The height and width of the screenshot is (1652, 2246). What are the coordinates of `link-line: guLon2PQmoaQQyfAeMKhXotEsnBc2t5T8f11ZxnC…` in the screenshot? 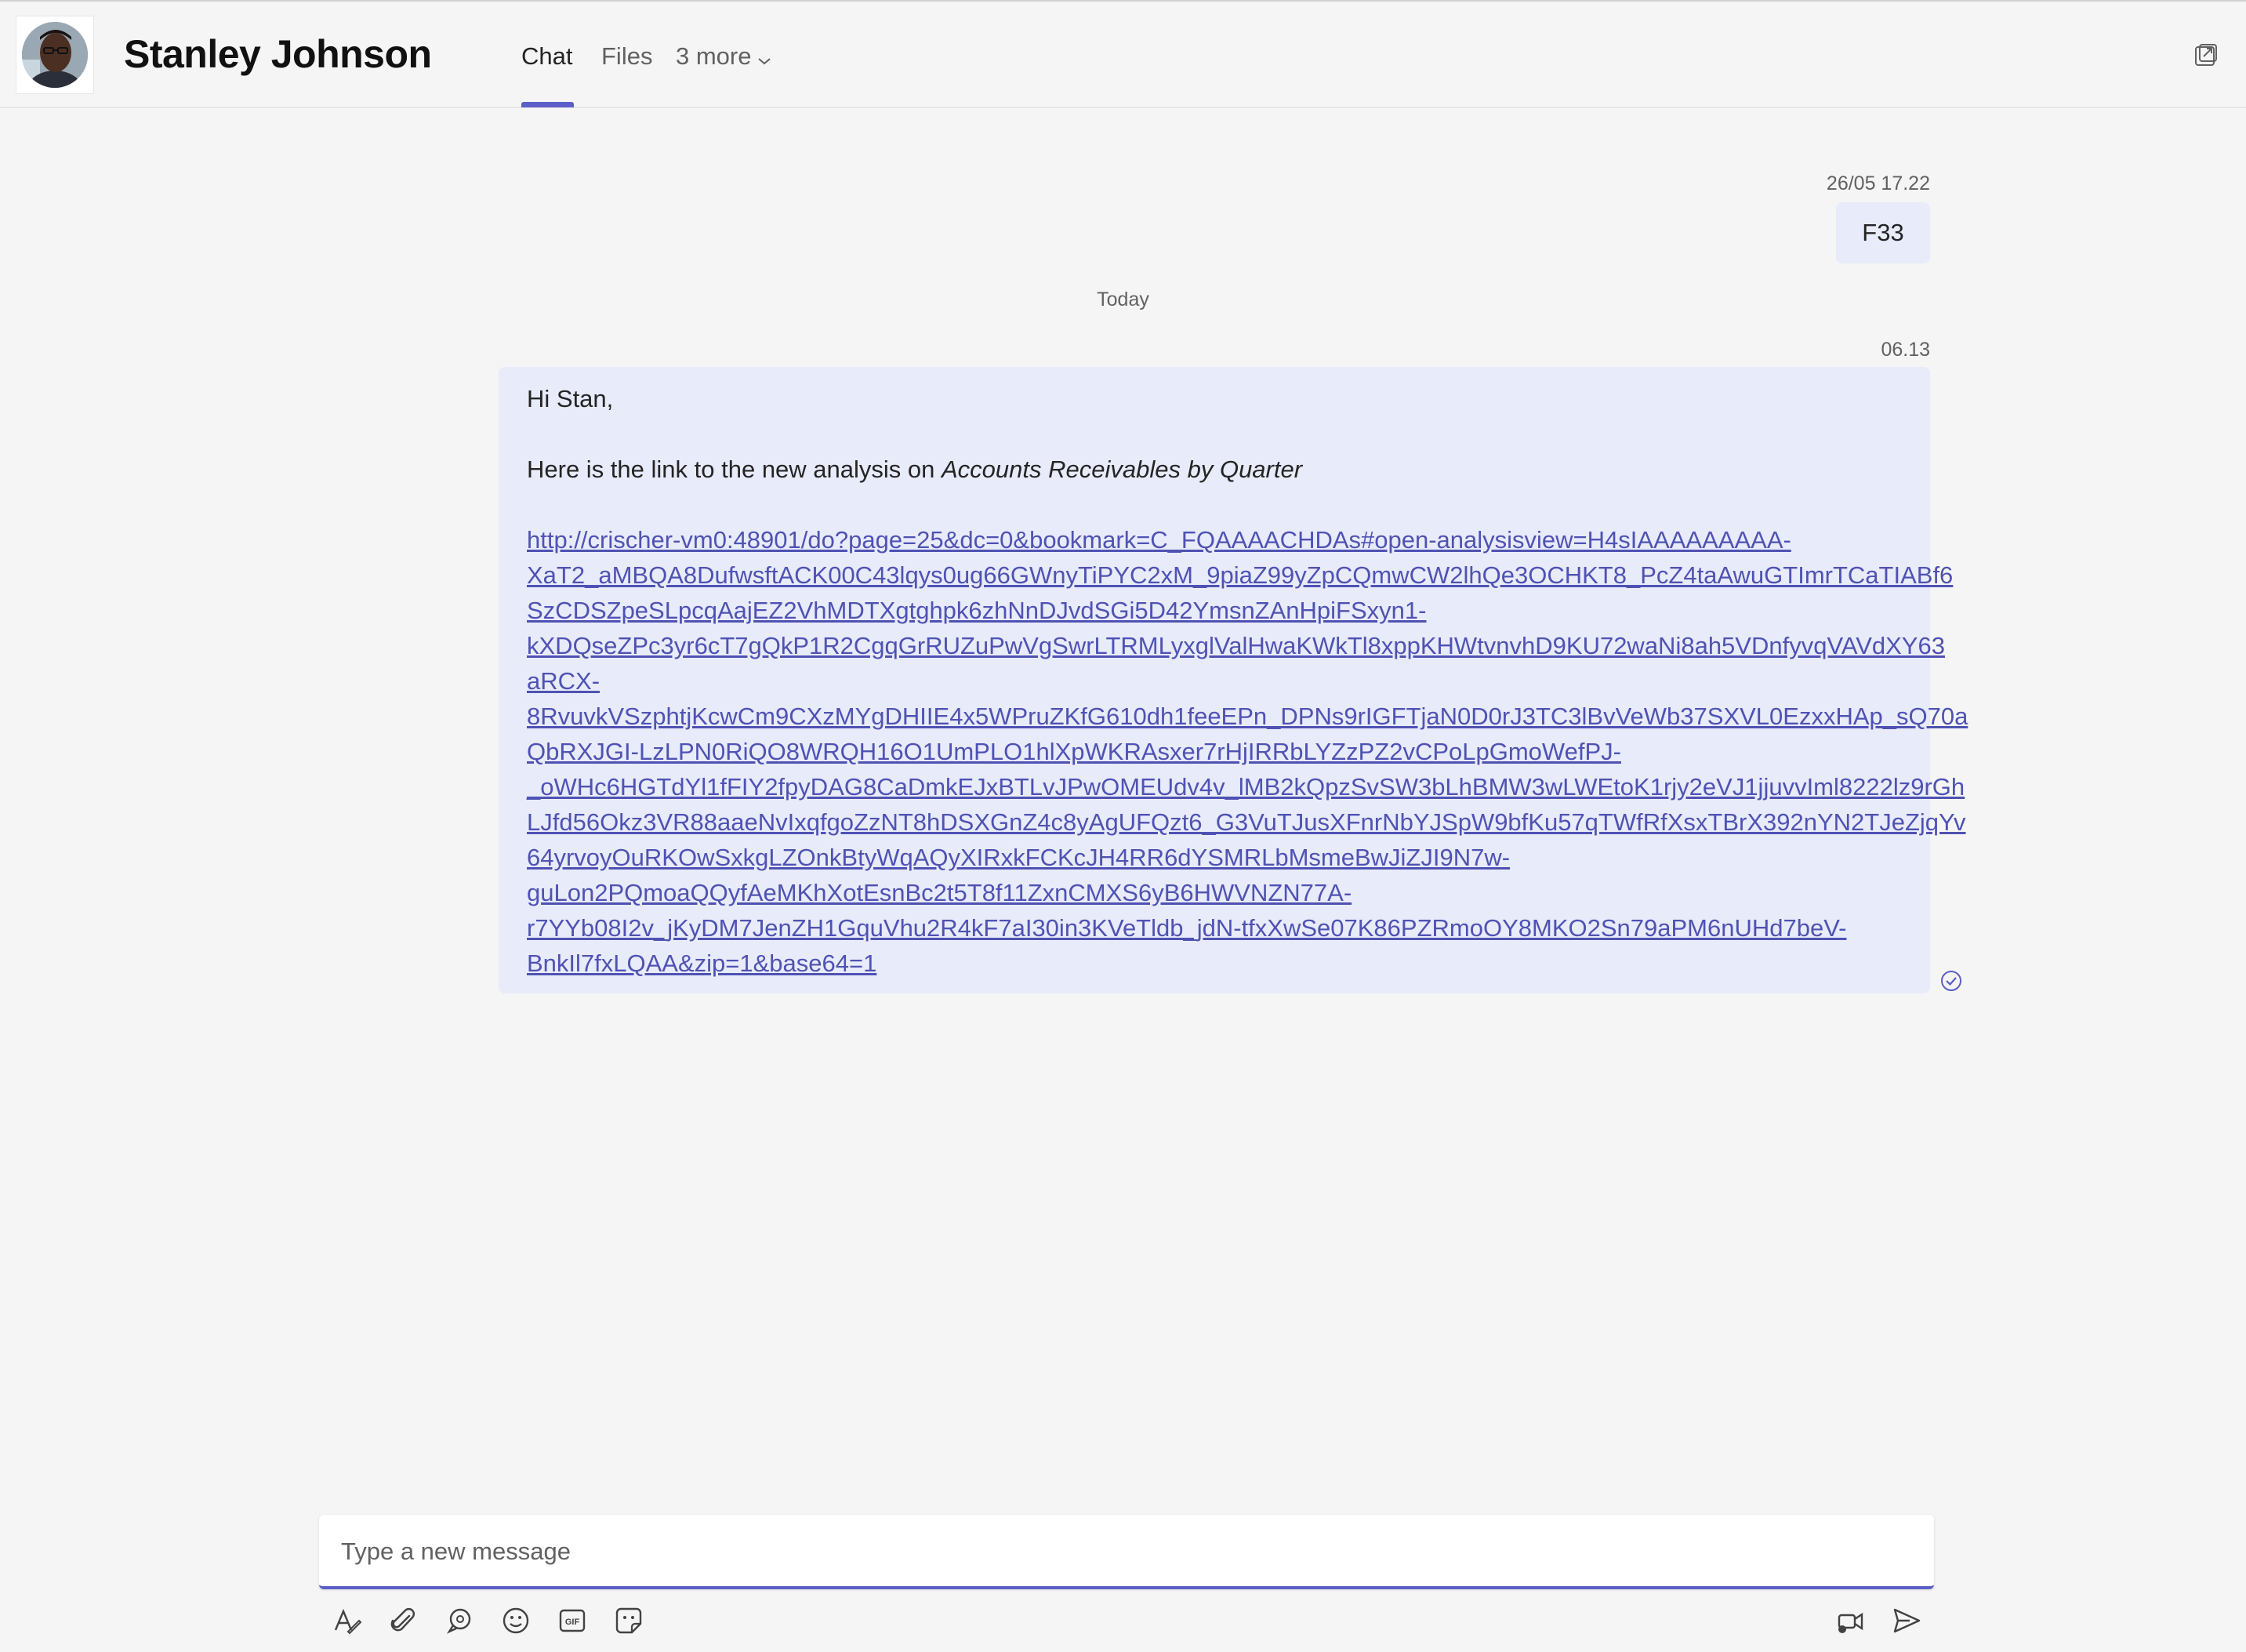 It's located at (1214, 892).